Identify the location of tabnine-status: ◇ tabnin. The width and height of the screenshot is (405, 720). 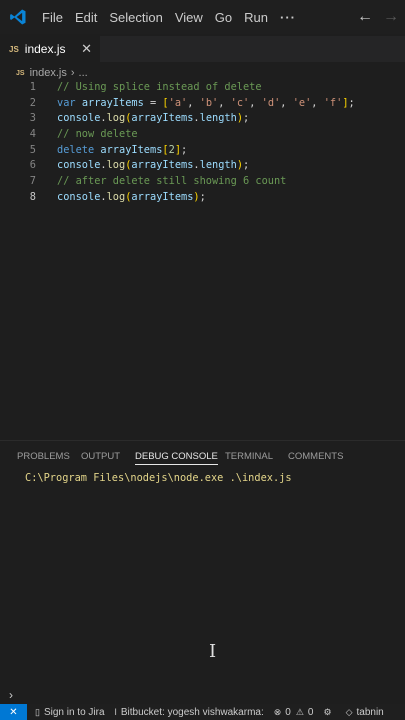
(365, 712).